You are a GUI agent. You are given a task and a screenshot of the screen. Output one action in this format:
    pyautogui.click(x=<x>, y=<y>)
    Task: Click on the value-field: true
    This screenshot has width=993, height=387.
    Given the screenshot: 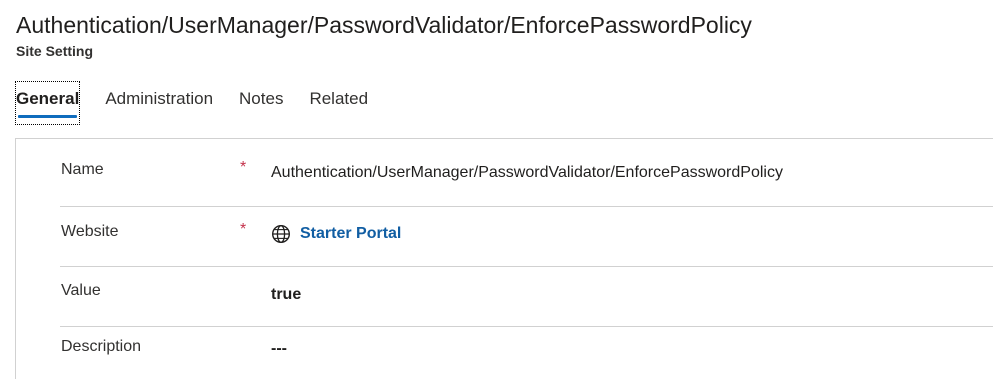 What is the action you would take?
    pyautogui.click(x=286, y=295)
    